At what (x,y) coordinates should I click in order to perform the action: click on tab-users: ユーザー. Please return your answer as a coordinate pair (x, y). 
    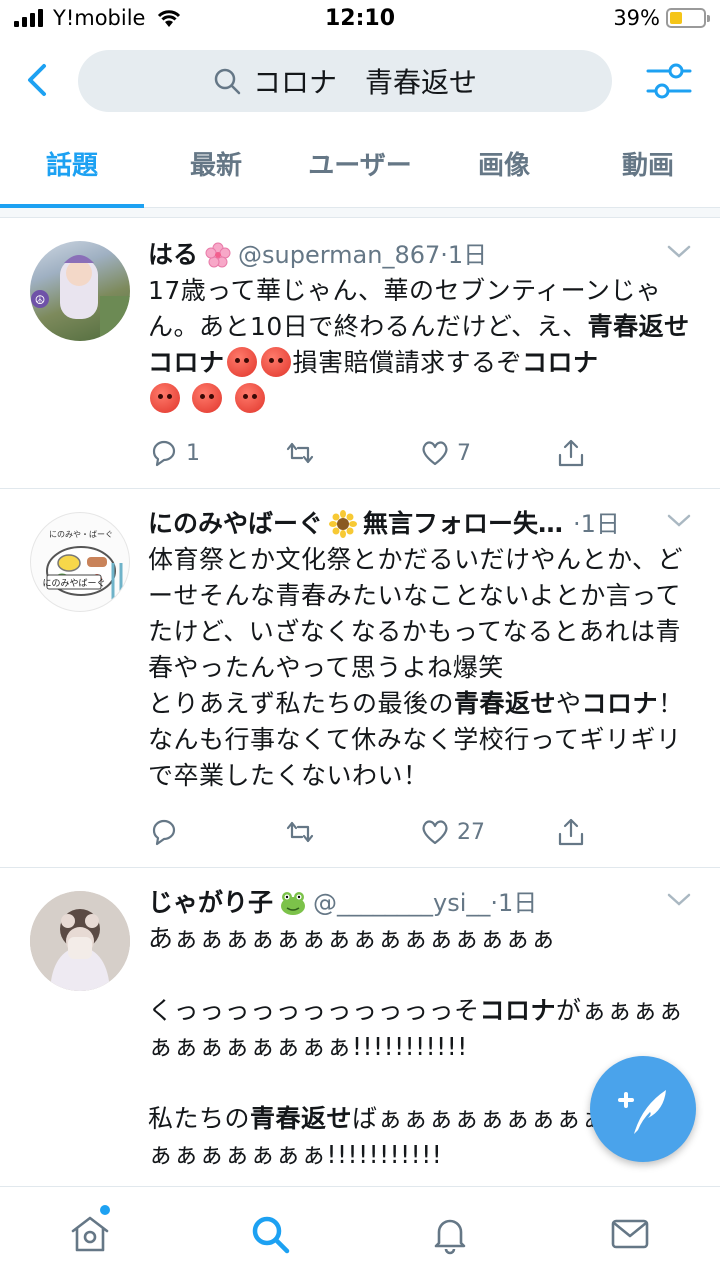
    Looking at the image, I should click on (360, 167).